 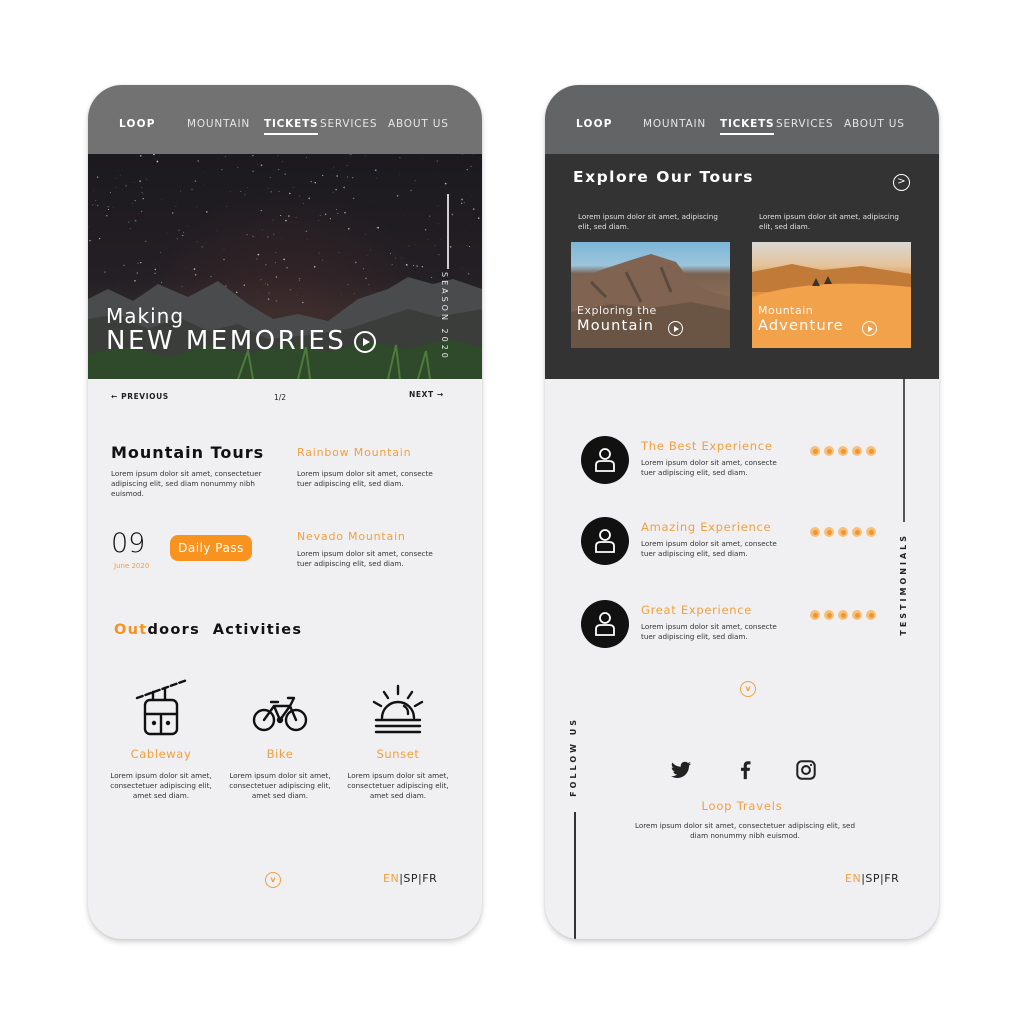 I want to click on testimonials-divider, so click(x=904, y=450).